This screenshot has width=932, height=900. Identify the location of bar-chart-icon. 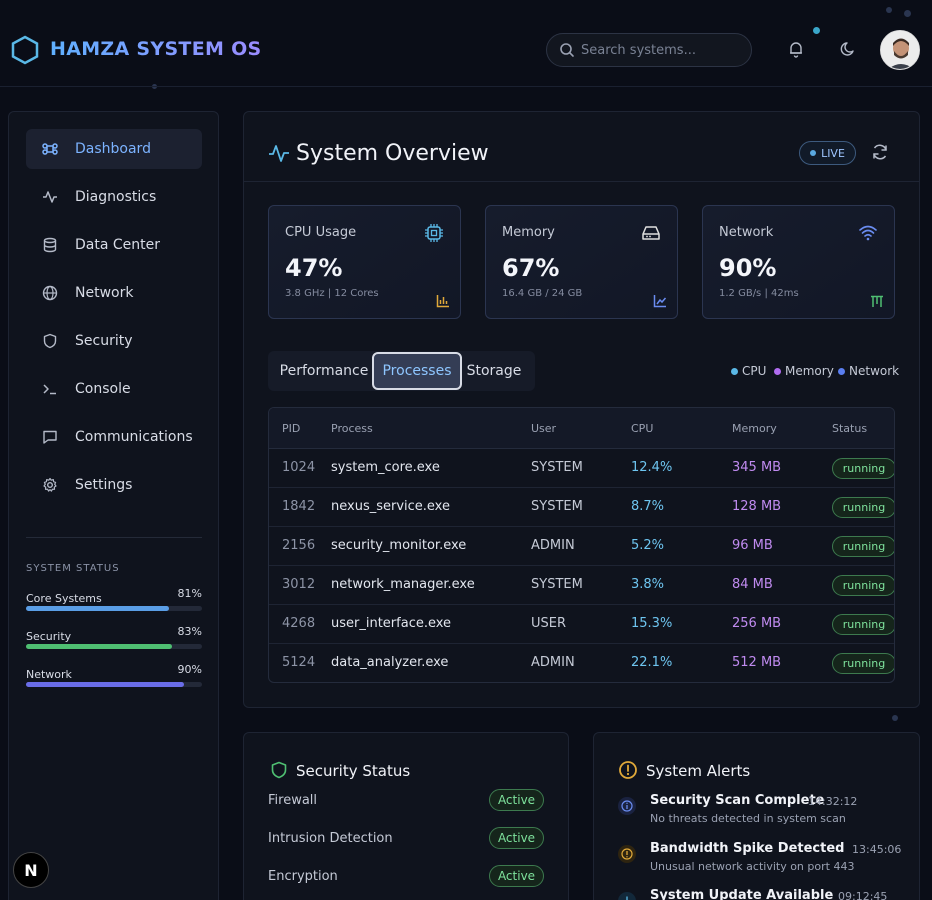
(442, 301).